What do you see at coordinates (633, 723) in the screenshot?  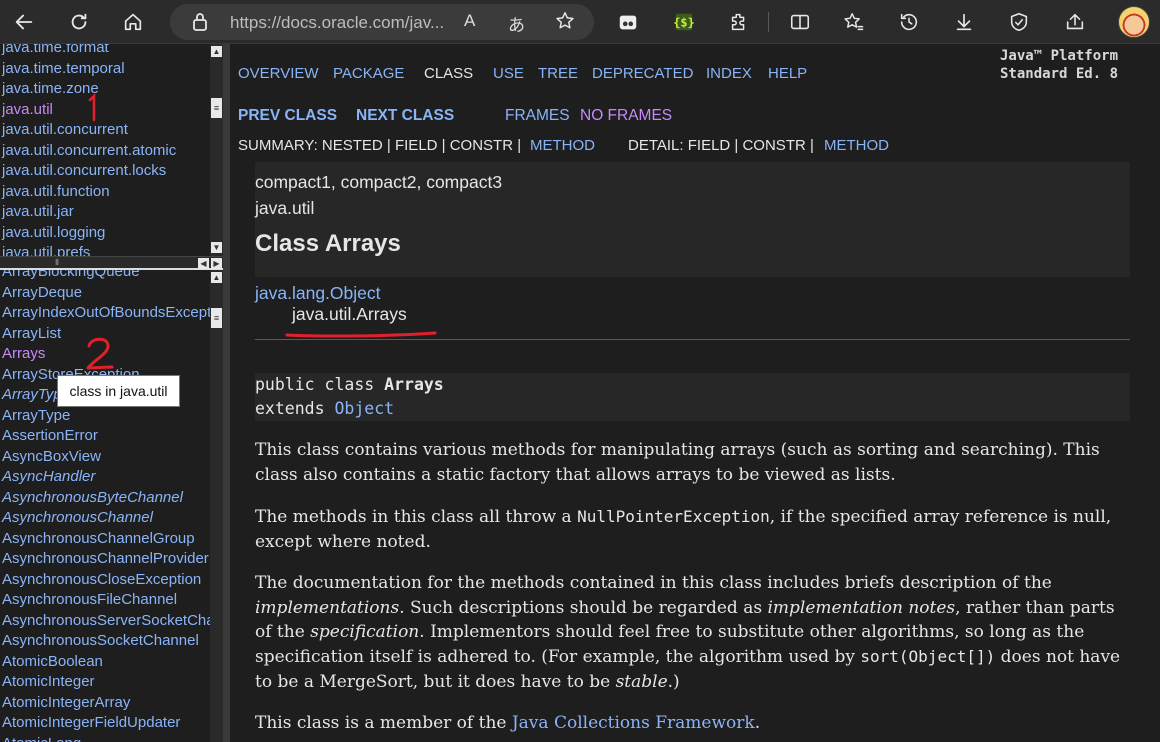 I see `collections-framework-link: Java Collections Framework` at bounding box center [633, 723].